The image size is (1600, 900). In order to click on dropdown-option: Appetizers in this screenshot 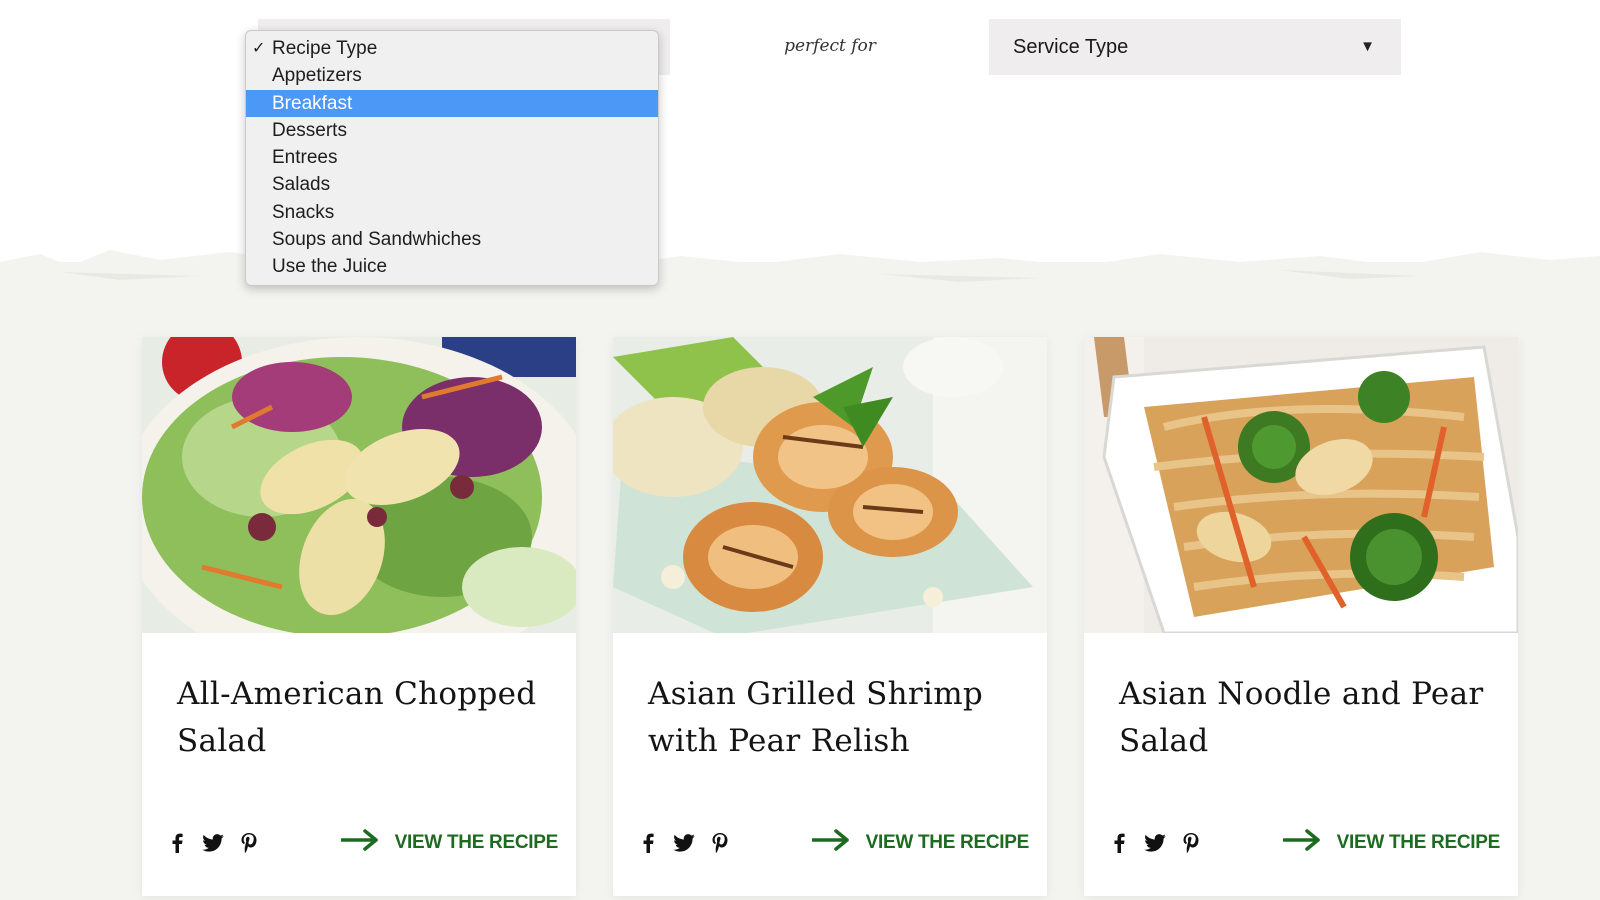, I will do `click(452, 75)`.